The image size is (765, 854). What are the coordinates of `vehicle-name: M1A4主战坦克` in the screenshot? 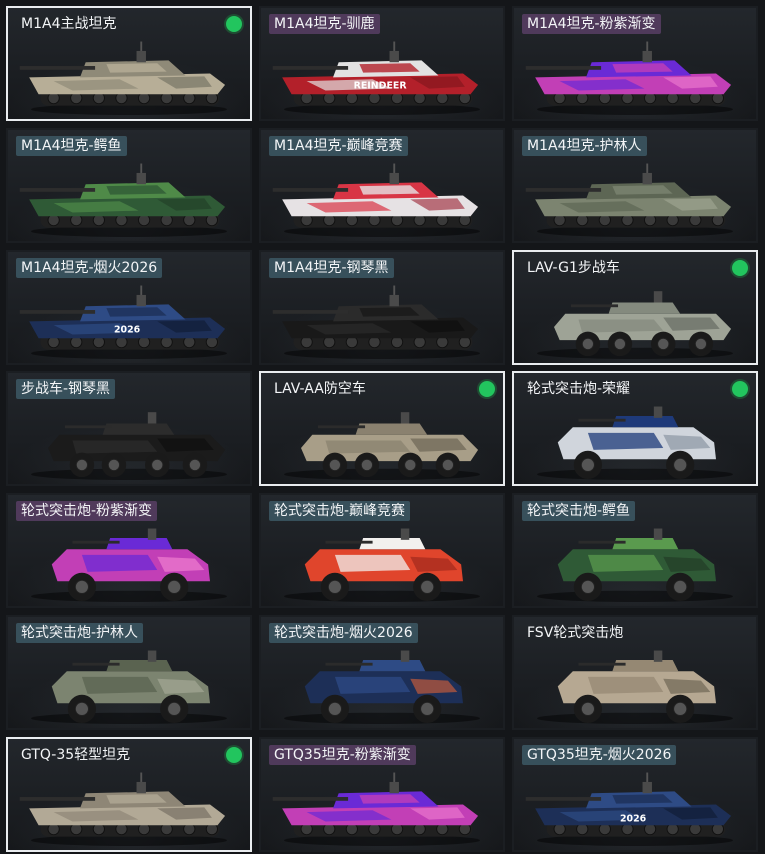 It's located at (69, 24).